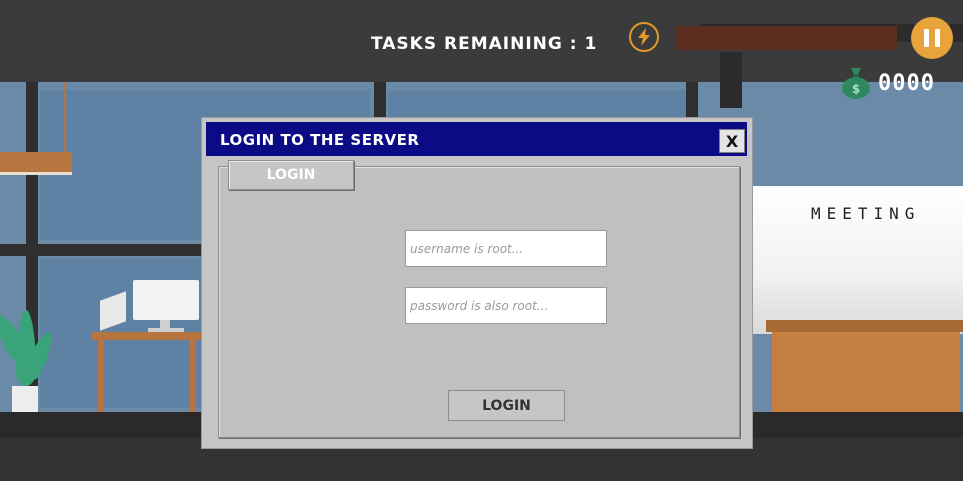 This screenshot has width=963, height=481. Describe the element at coordinates (731, 80) in the screenshot. I see `ceiling-pillar` at that location.